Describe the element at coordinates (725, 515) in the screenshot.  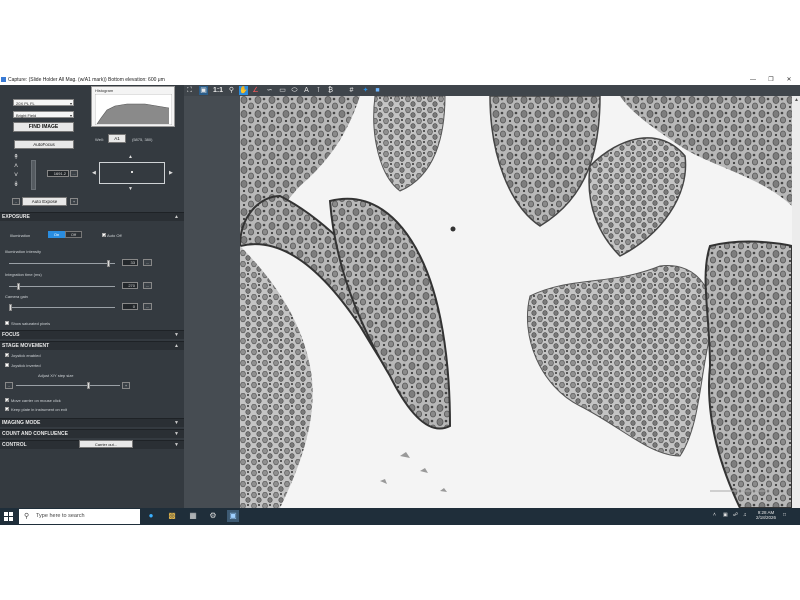
I see `tray-app-icon: ▣` at that location.